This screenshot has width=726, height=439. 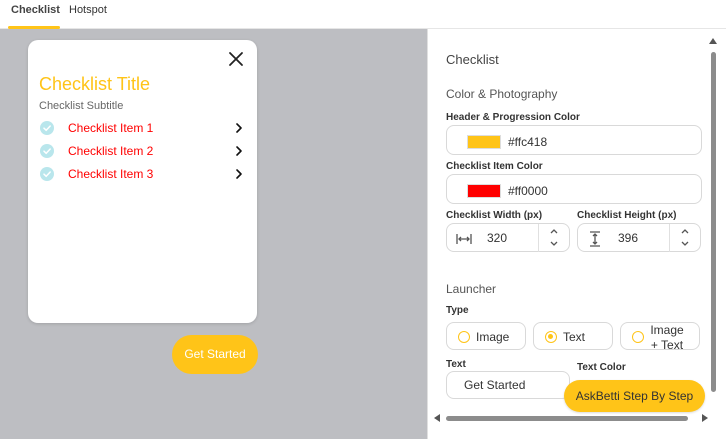 I want to click on scroll-right-arrow-icon, so click(x=705, y=418).